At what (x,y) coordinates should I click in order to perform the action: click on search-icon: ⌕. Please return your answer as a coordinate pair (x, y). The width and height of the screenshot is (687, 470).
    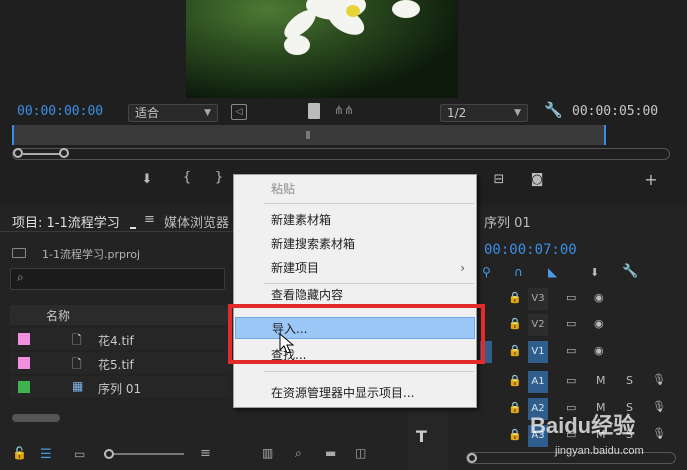
    Looking at the image, I should click on (20, 277).